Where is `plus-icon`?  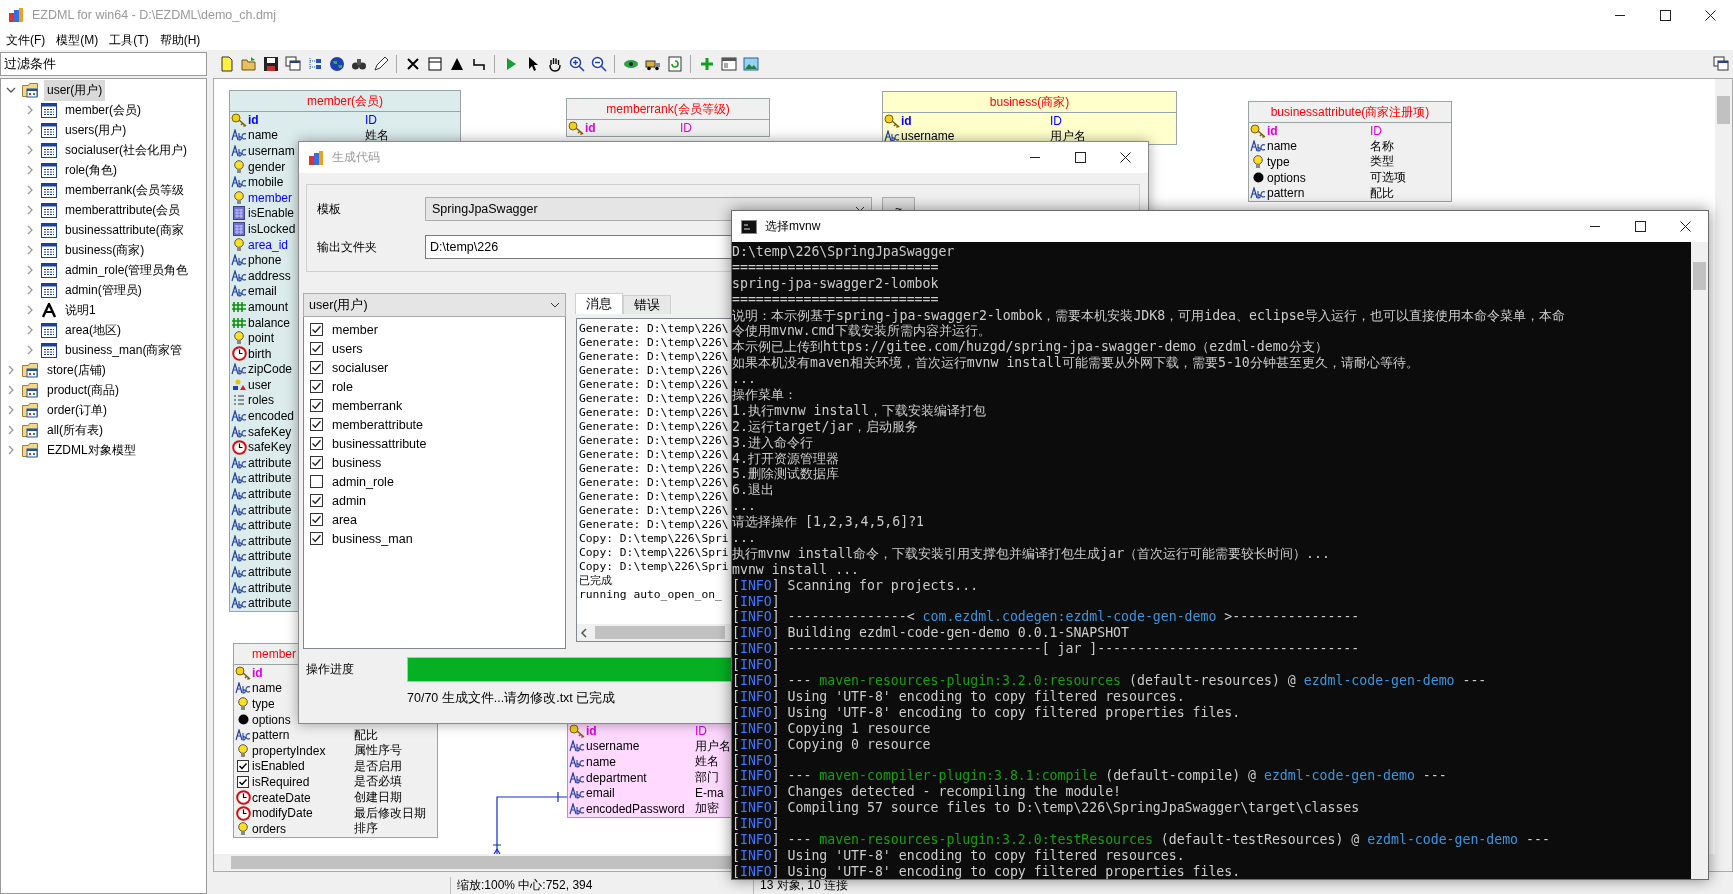
plus-icon is located at coordinates (706, 64).